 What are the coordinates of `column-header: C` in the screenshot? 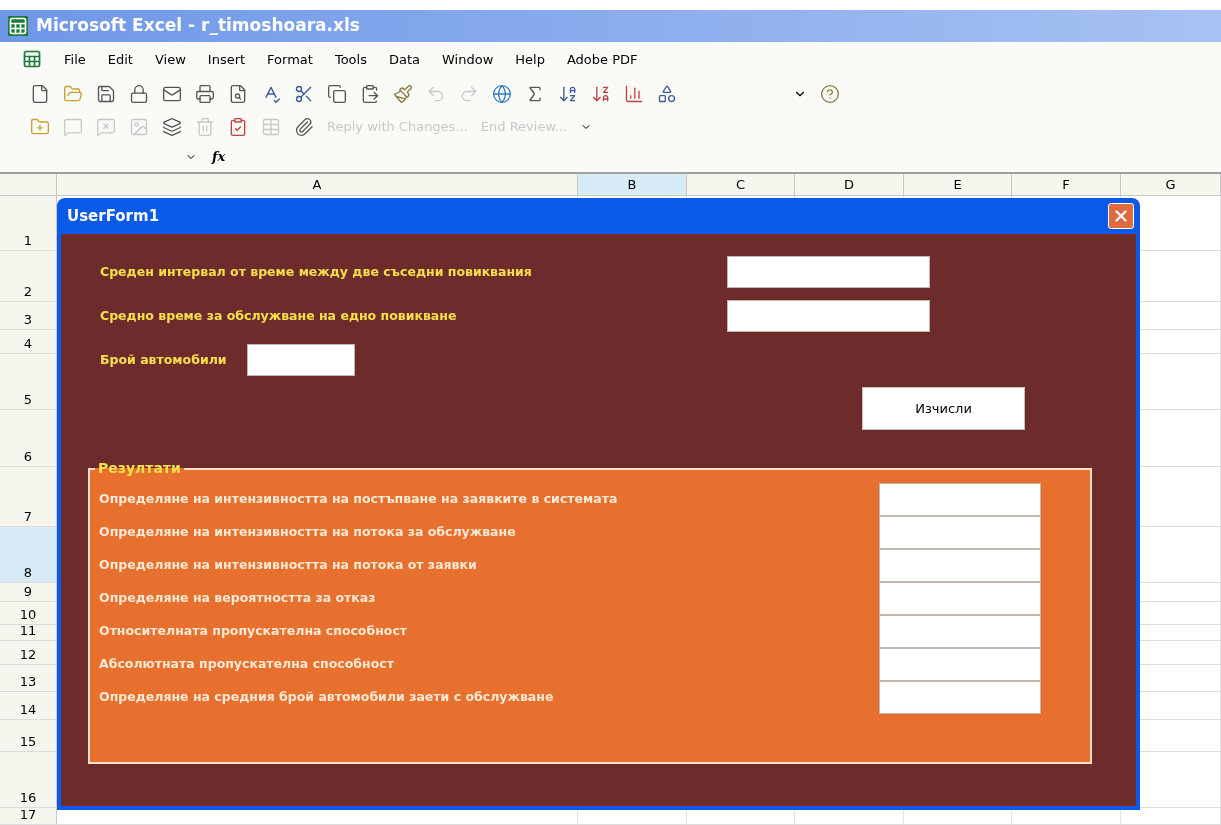 It's located at (741, 184).